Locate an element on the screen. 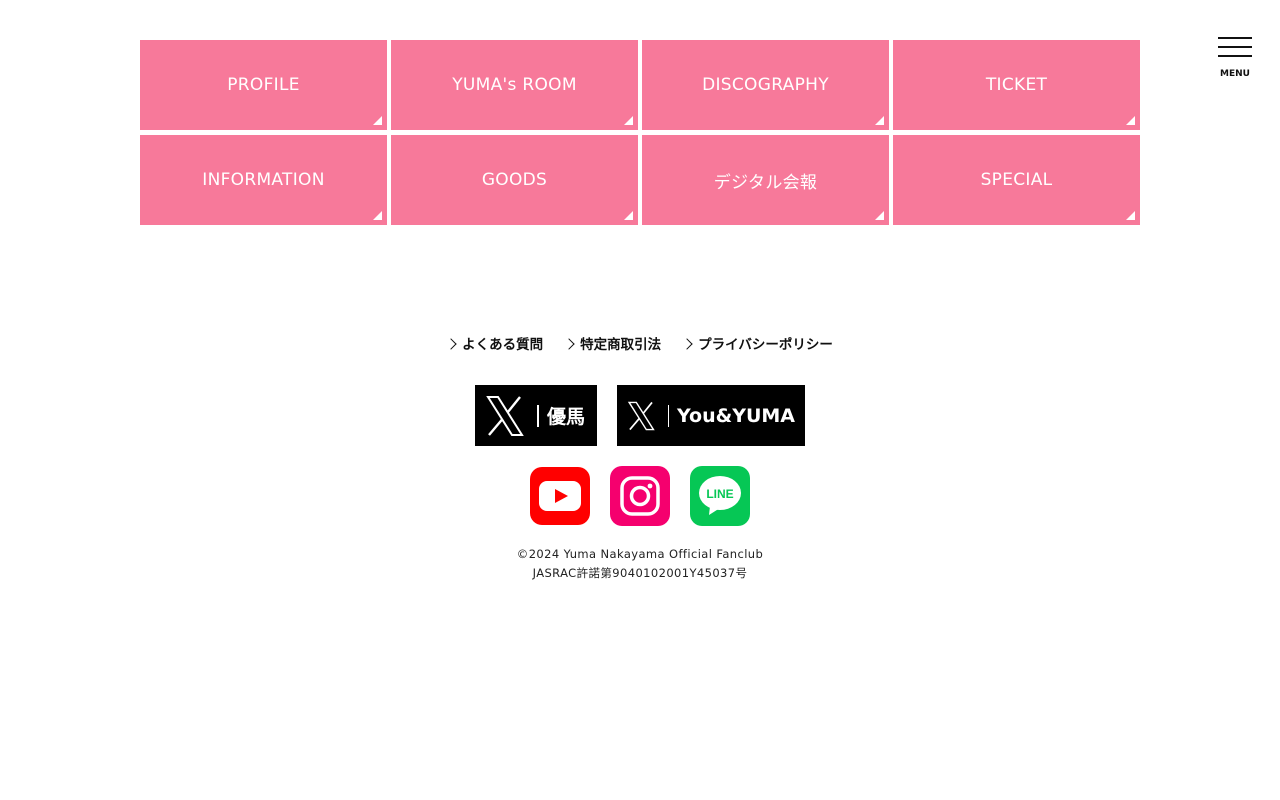 This screenshot has height=800, width=1280. footer-link-label: プライバシーポリシー is located at coordinates (765, 345).